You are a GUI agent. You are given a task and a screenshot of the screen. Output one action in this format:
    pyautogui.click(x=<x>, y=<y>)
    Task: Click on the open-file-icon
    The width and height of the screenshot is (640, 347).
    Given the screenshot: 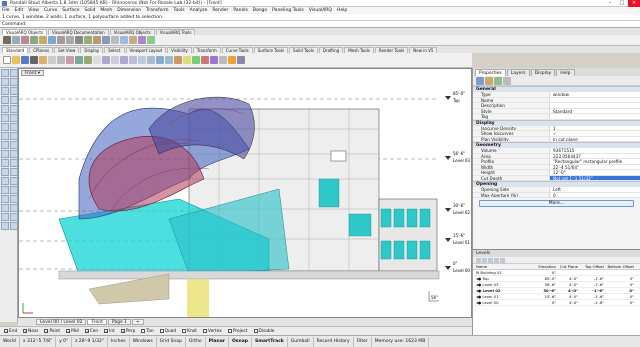 What is the action you would take?
    pyautogui.click(x=16, y=60)
    